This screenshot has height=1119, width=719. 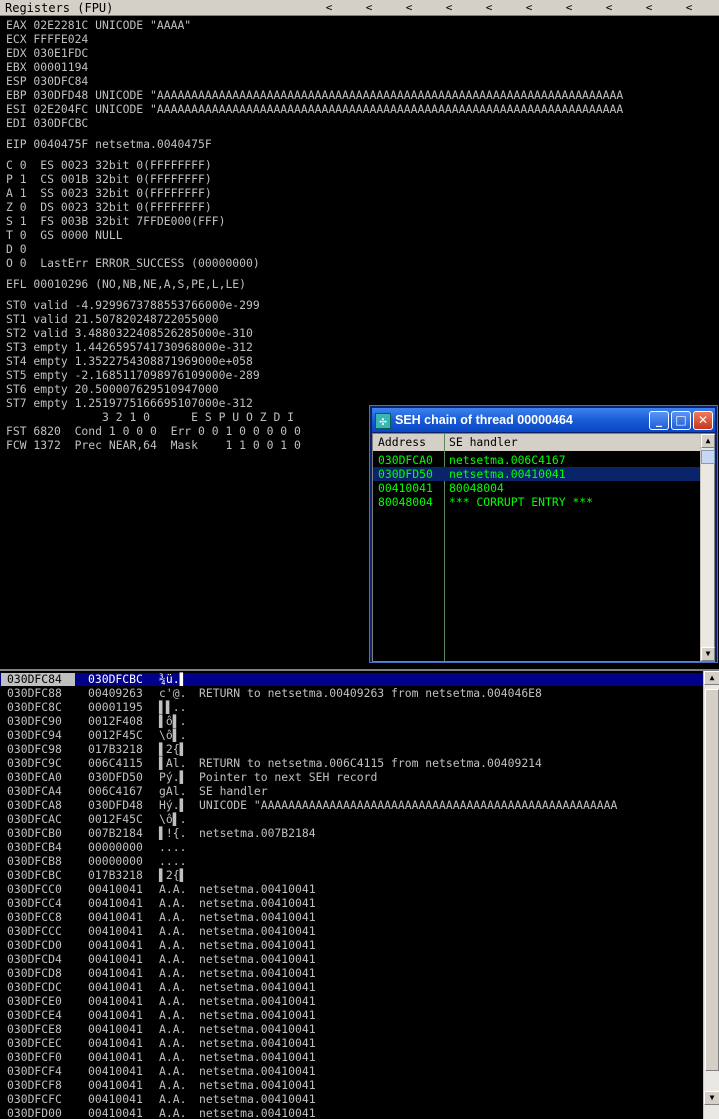 I want to click on stack-row: 030DFCF4 00410041 A.A. netsetma.00410041, so click(x=351, y=1071).